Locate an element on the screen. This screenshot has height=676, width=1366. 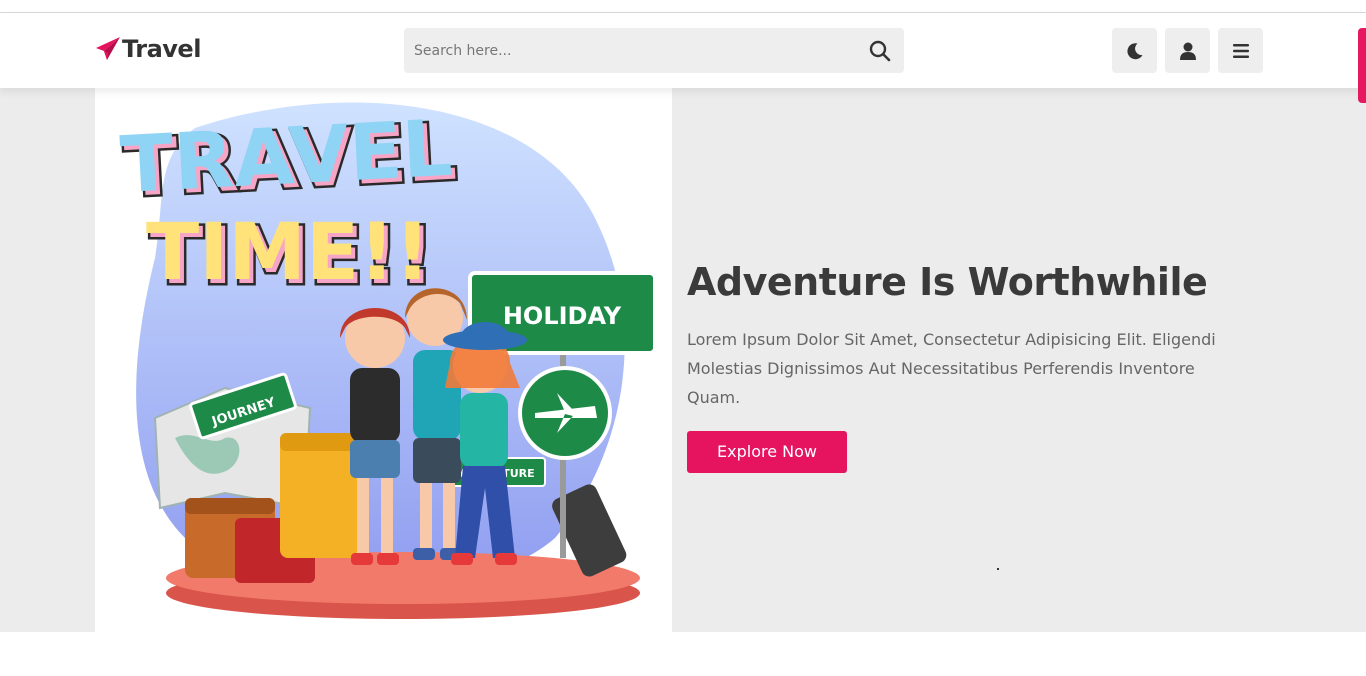
scroll-indicator is located at coordinates (1362, 65).